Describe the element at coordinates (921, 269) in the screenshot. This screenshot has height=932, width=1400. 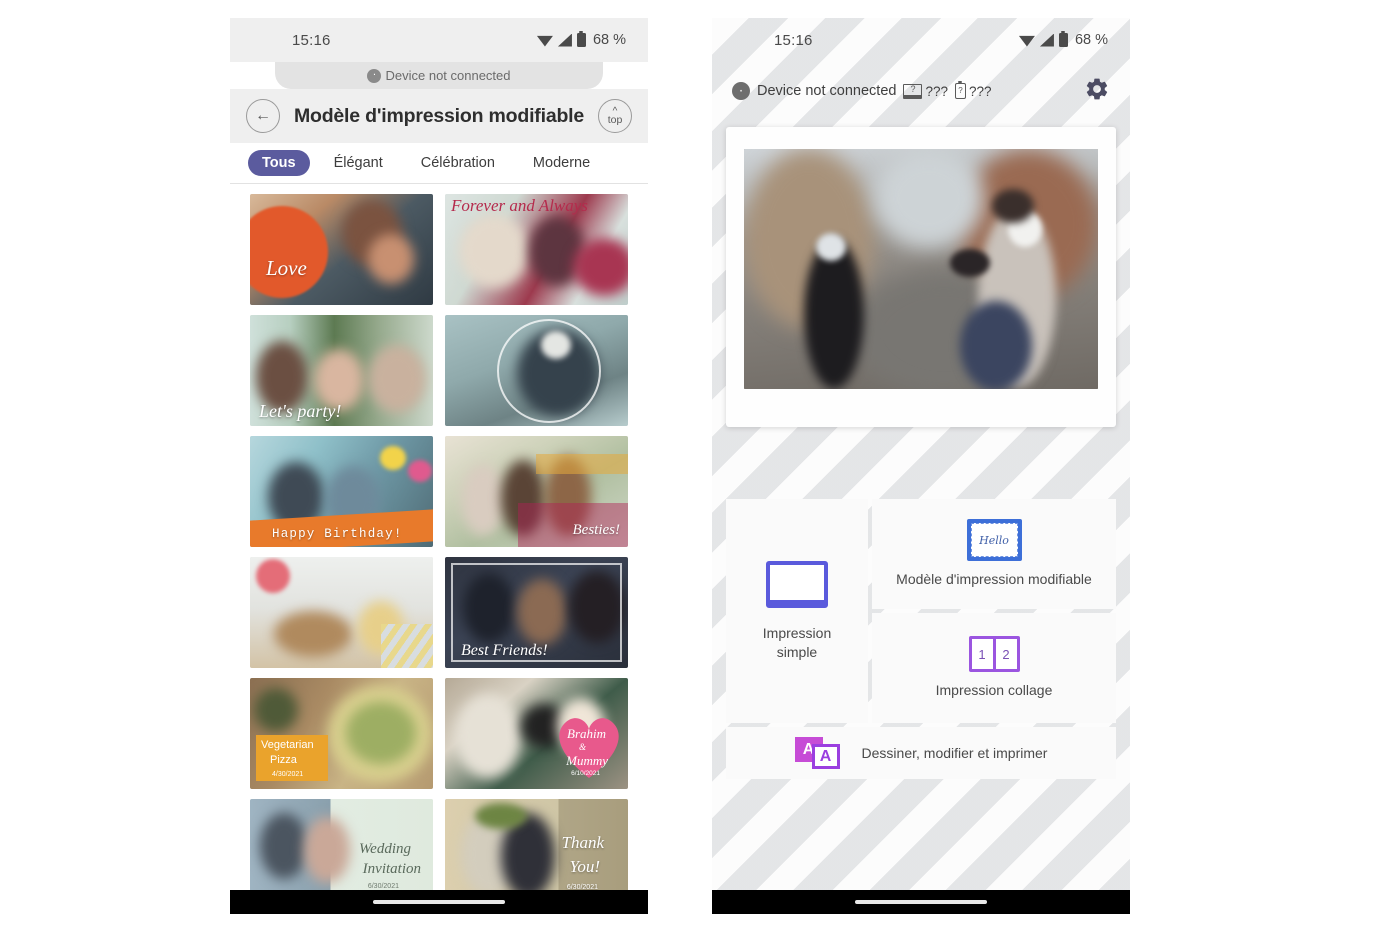
I see `preview-photo` at that location.